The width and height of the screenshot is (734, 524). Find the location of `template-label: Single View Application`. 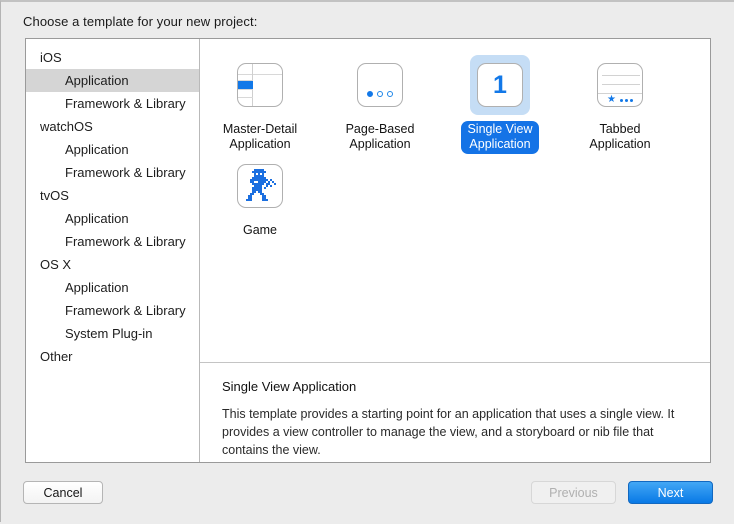

template-label: Single View Application is located at coordinates (500, 137).